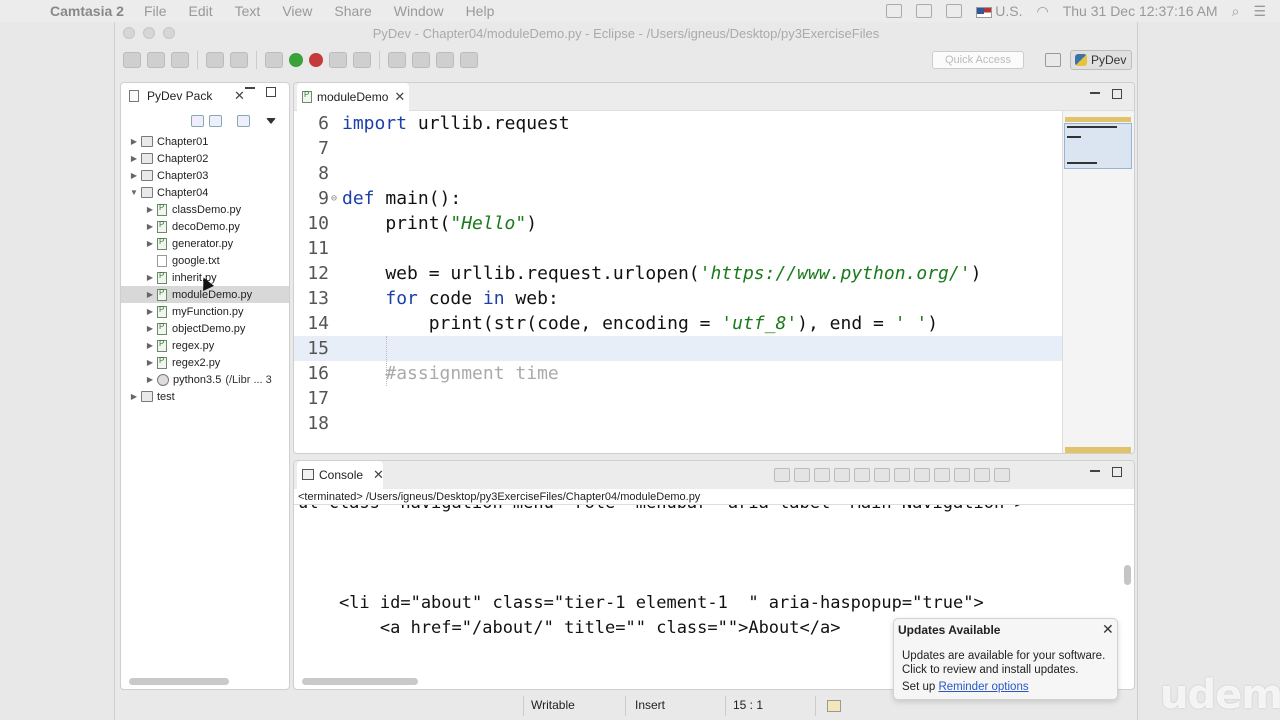 The image size is (1280, 720). I want to click on link-with-editor-icon, so click(215, 121).